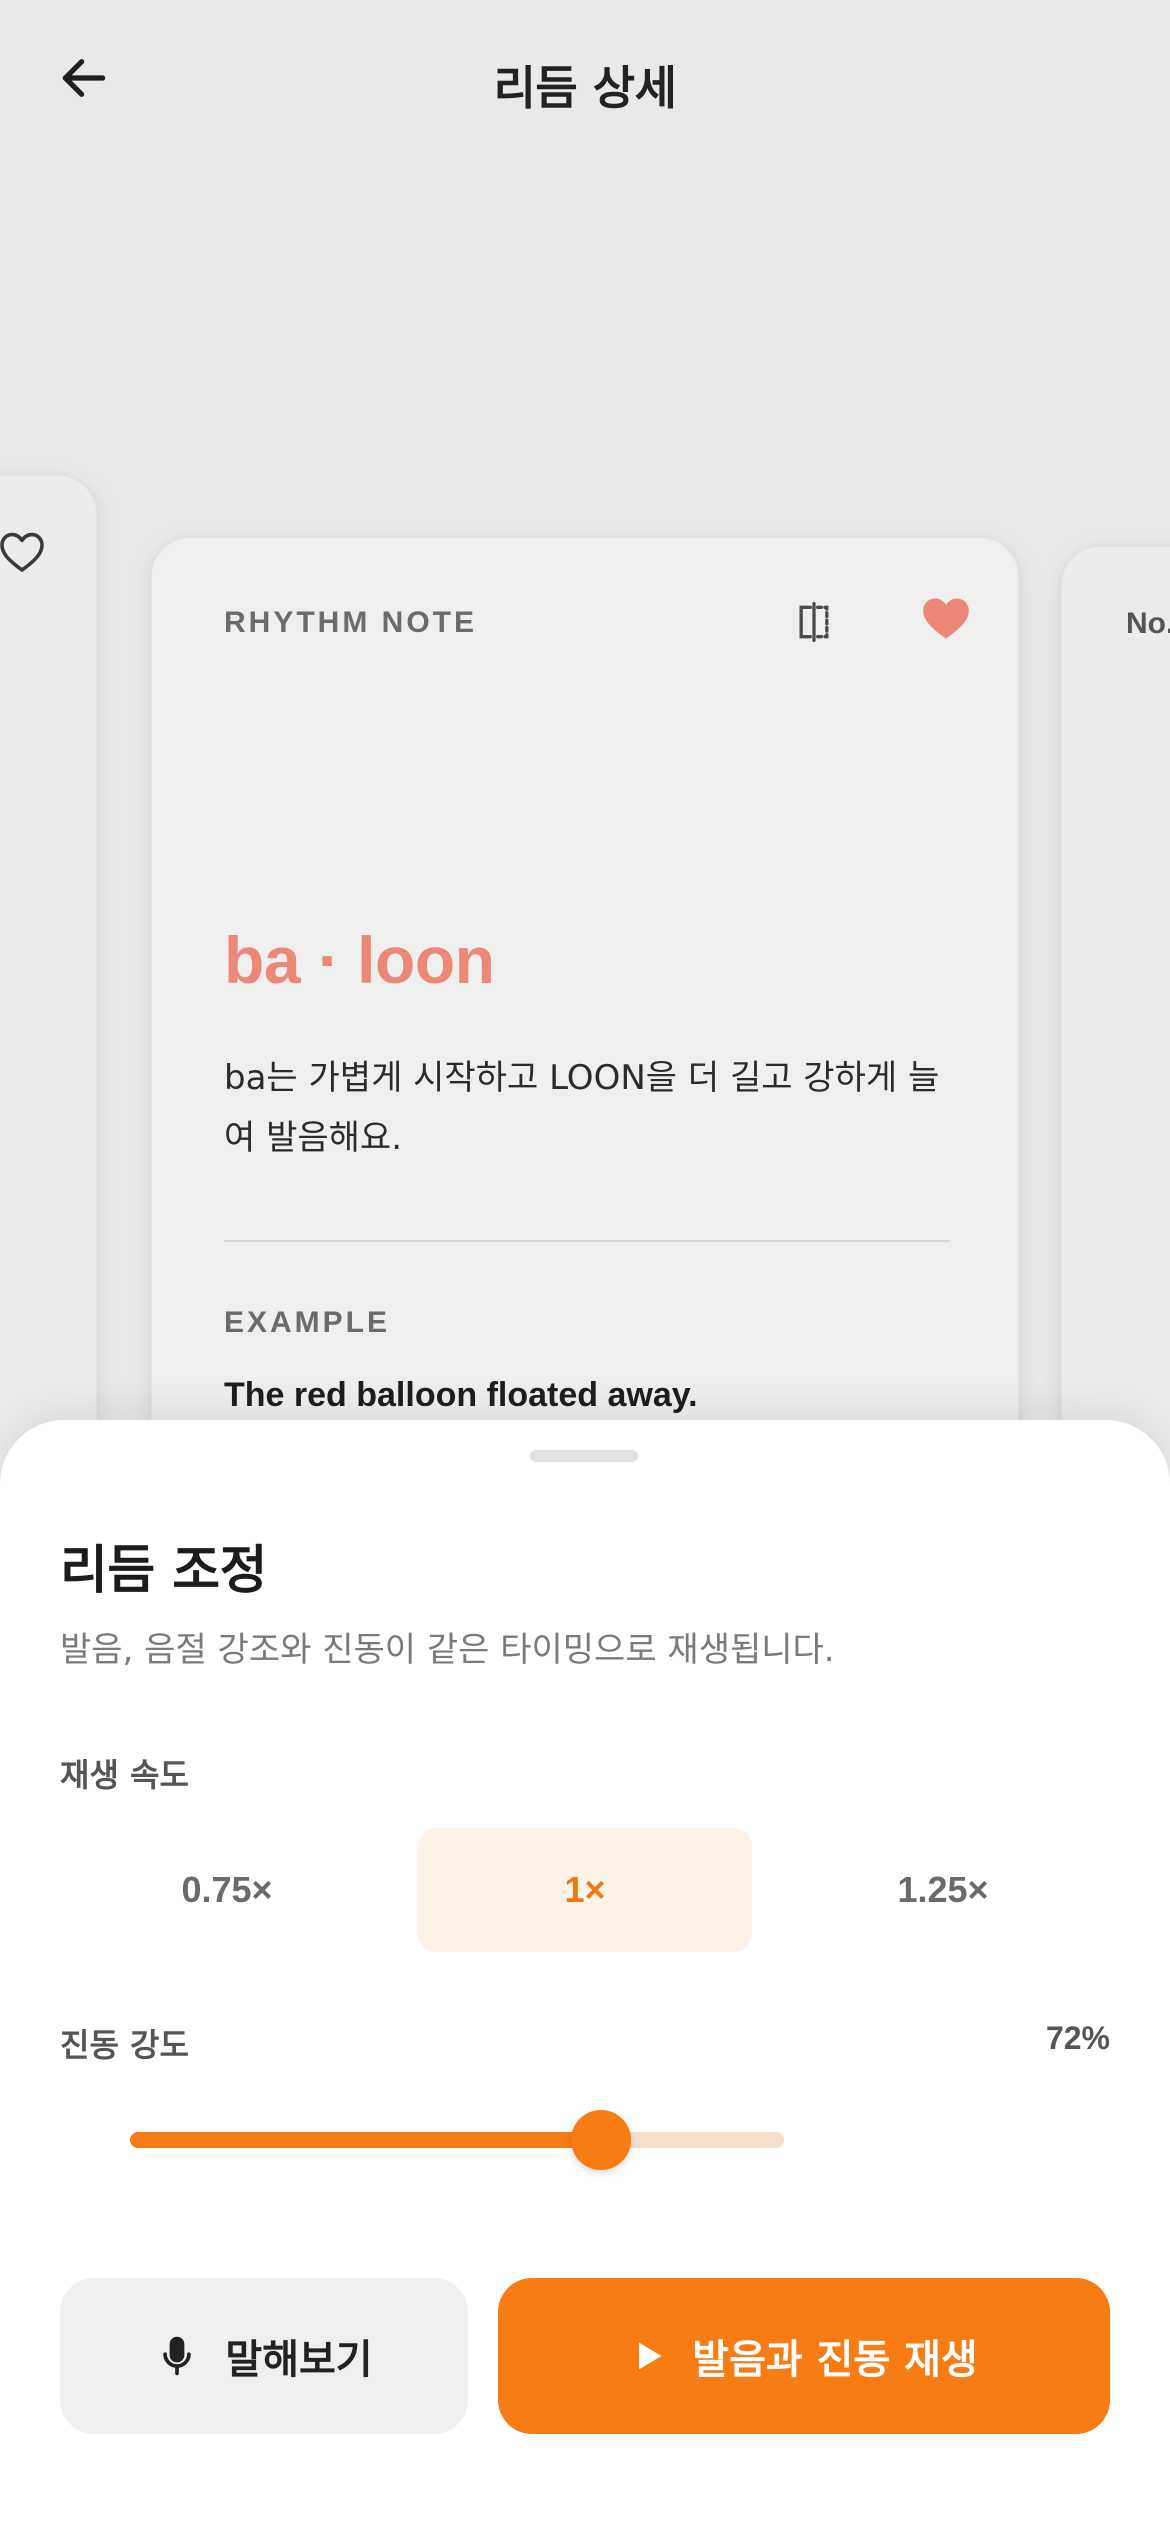 This screenshot has width=1170, height=2532. Describe the element at coordinates (447, 1650) in the screenshot. I see `sheet-subtitle: 발음, 음절 강조와 진동이 같은 타이밍으로 재생됩니다.` at that location.